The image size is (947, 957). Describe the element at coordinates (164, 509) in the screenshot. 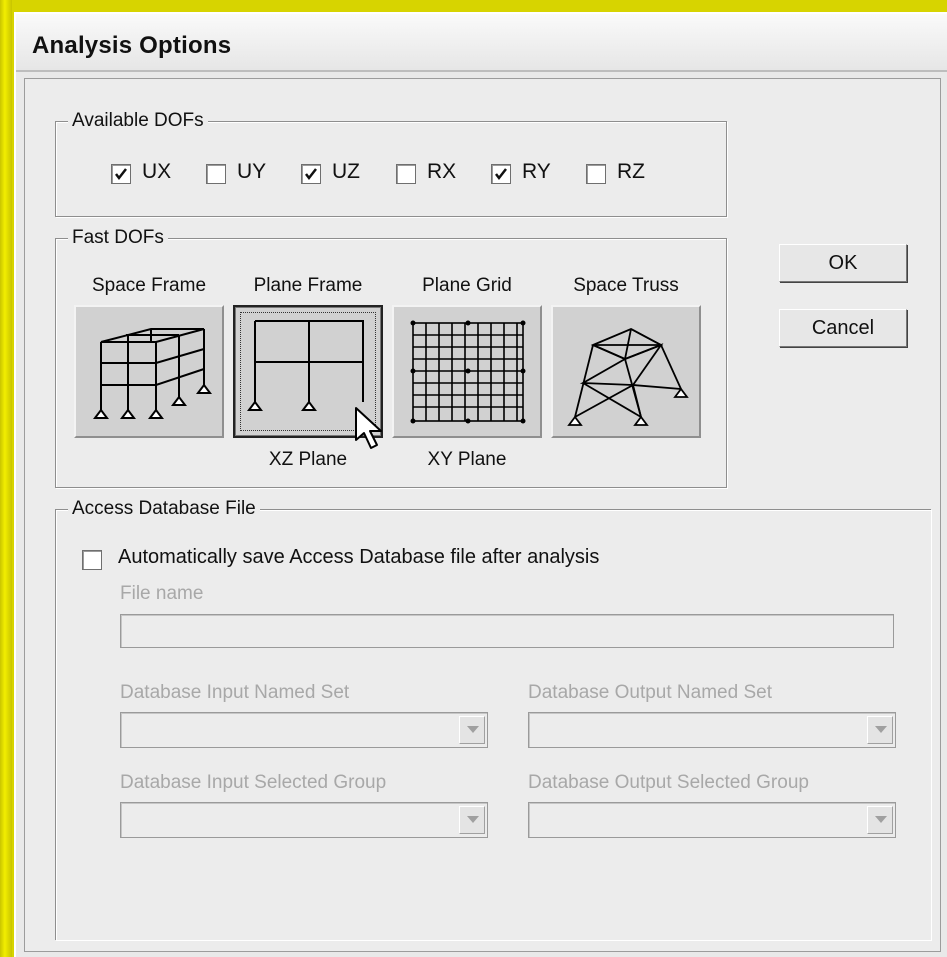

I see `access-database-title: Access Database File` at that location.